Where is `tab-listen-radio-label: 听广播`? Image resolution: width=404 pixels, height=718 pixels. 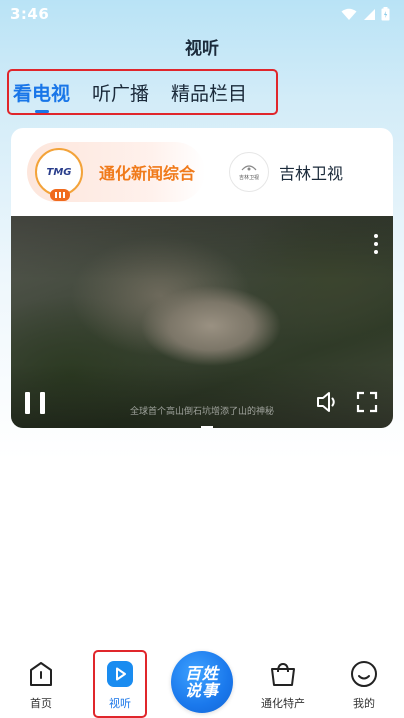
tab-listen-radio-label: 听广播 is located at coordinates (121, 93).